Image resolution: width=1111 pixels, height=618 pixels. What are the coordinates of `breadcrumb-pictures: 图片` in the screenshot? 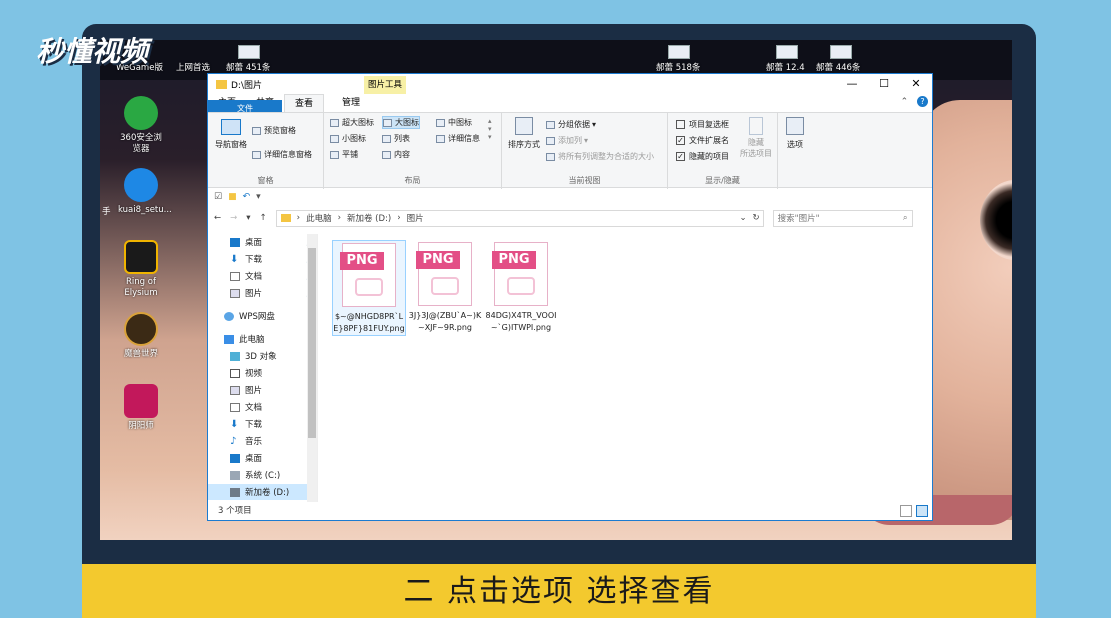 It's located at (415, 218).